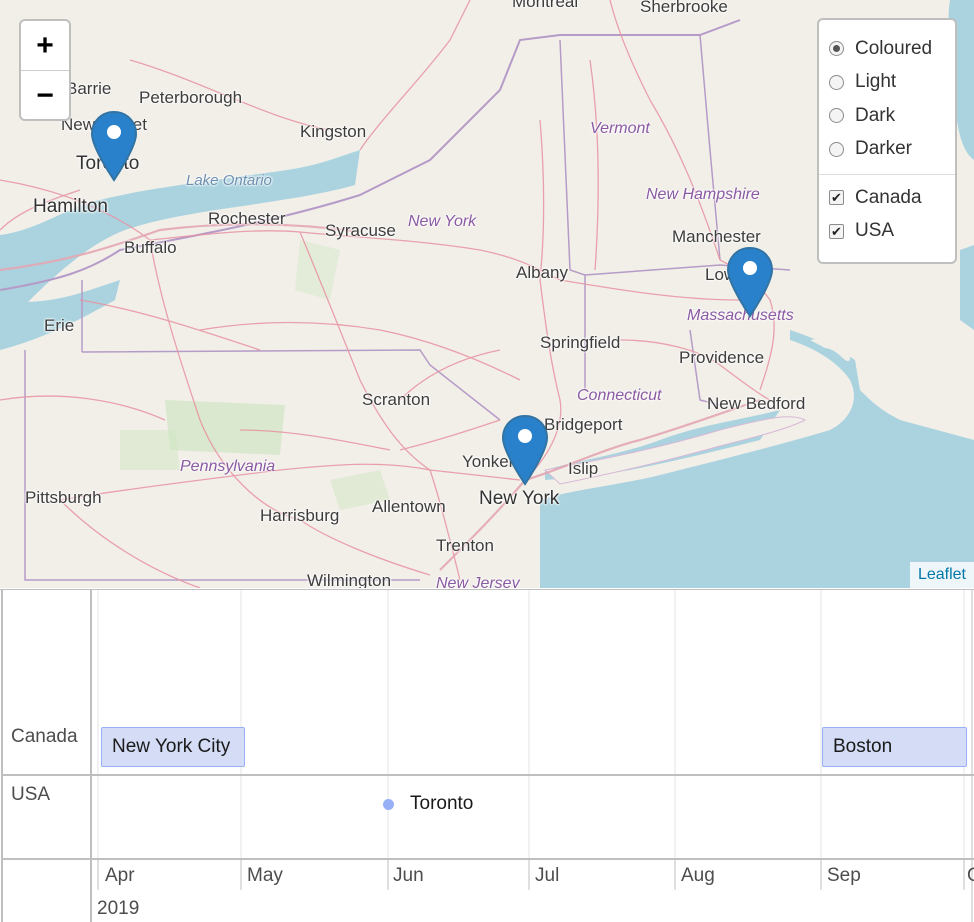  I want to click on place-label: Erie, so click(59, 325).